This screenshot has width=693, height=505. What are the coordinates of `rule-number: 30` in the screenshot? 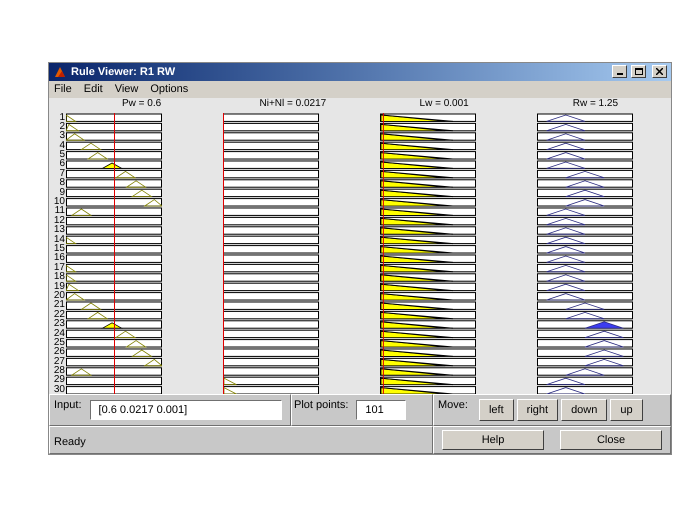 It's located at (58, 389).